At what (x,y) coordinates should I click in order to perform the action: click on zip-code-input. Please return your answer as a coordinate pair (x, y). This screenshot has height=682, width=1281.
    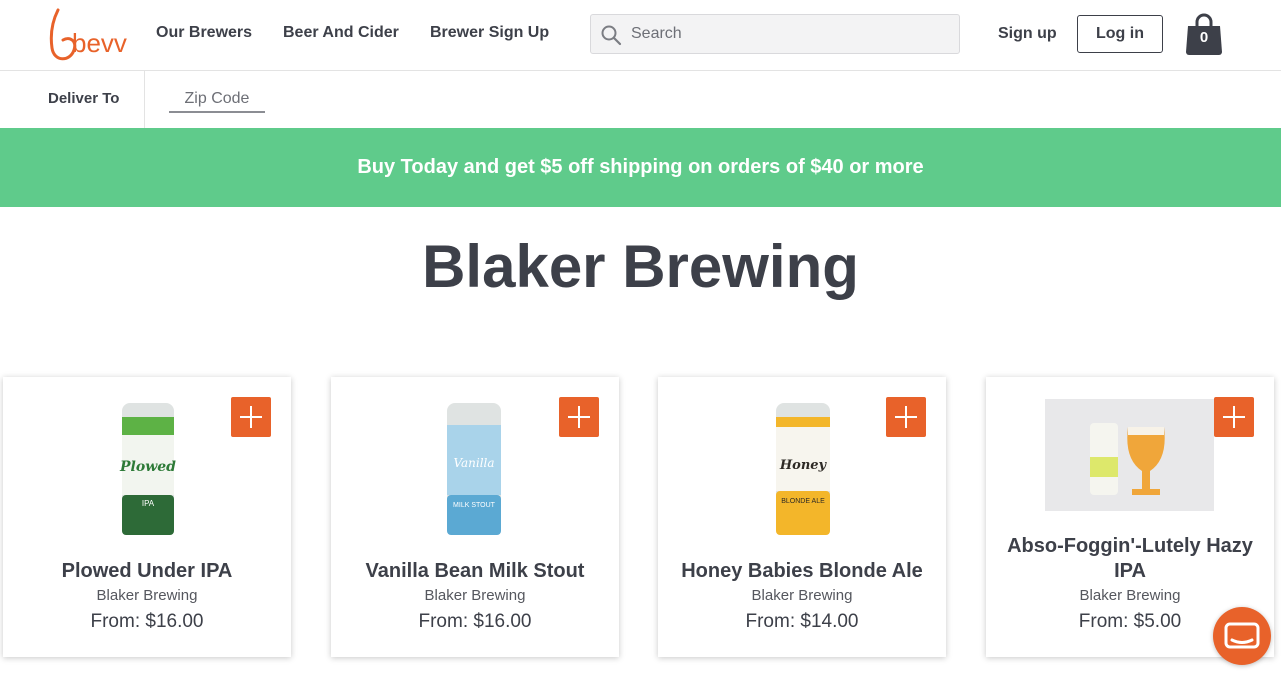
    Looking at the image, I should click on (217, 100).